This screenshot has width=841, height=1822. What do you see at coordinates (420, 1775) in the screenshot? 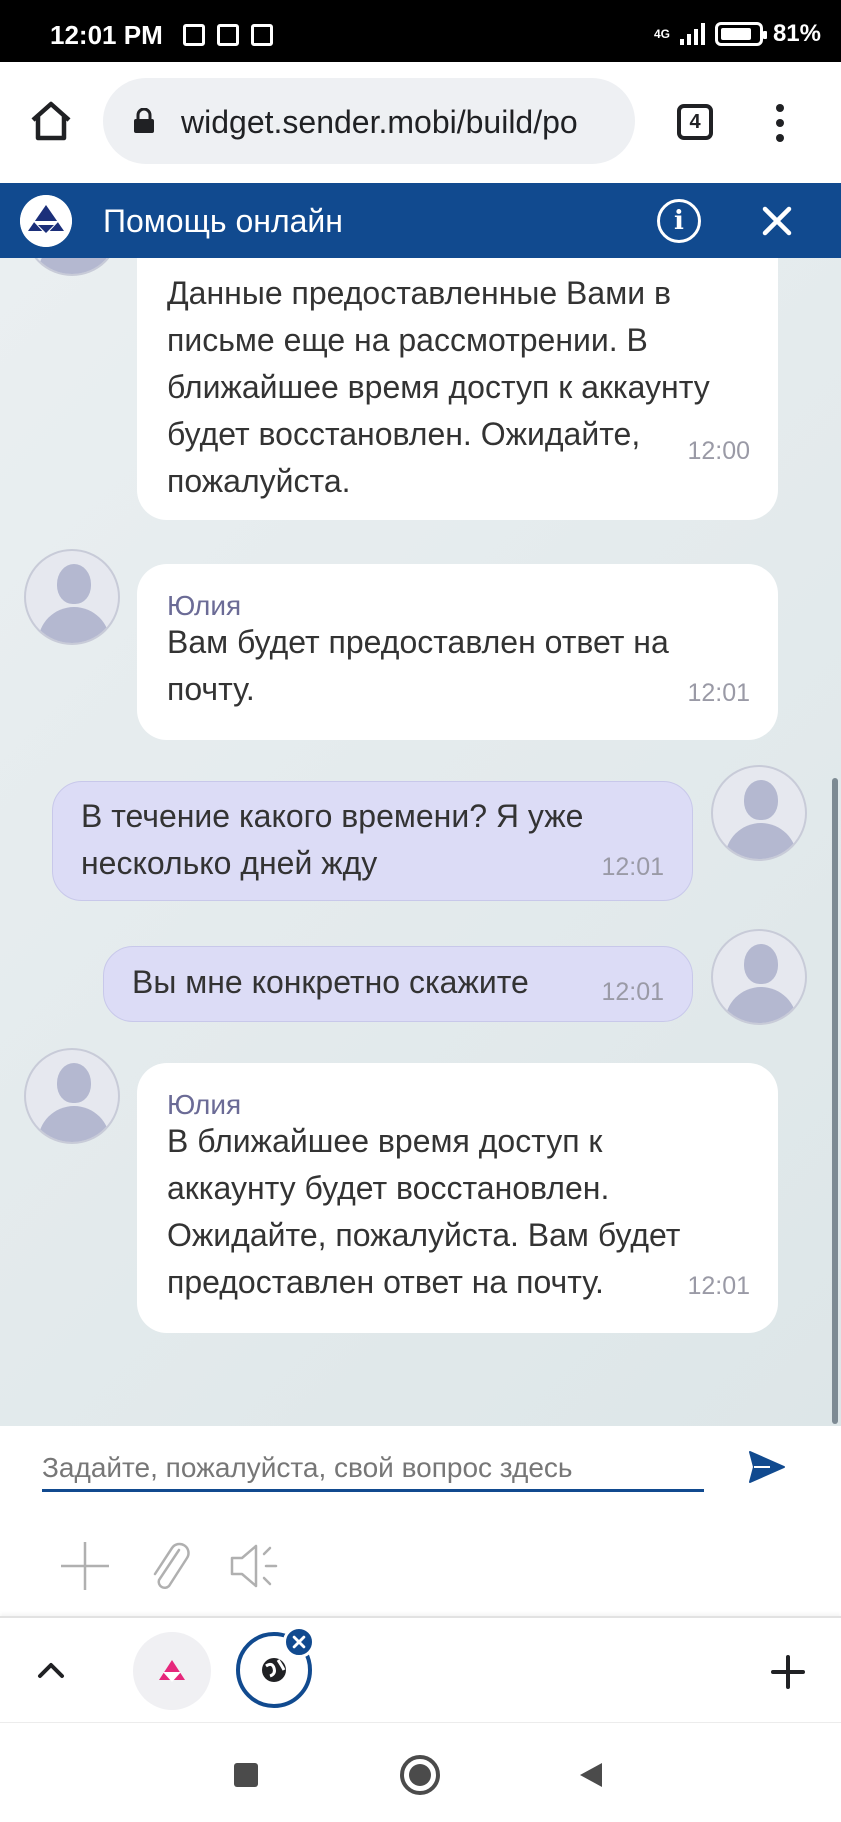
I see `home-nav-icon` at bounding box center [420, 1775].